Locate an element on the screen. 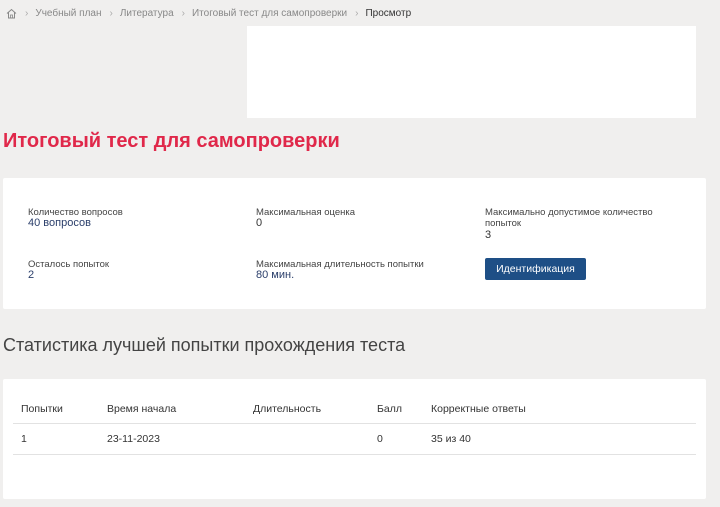 The image size is (720, 507). questions-count-value: 40 вопросов is located at coordinates (59, 223).